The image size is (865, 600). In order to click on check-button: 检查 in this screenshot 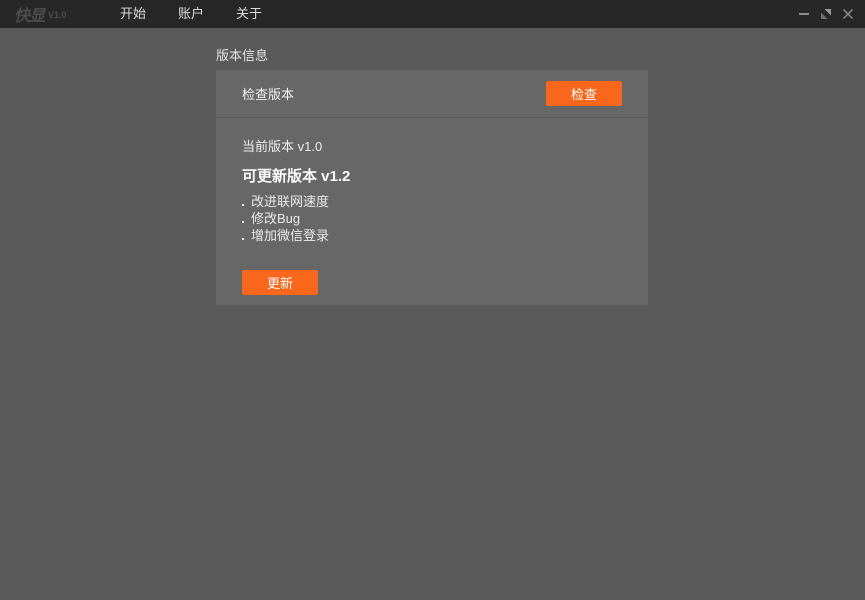, I will do `click(584, 93)`.